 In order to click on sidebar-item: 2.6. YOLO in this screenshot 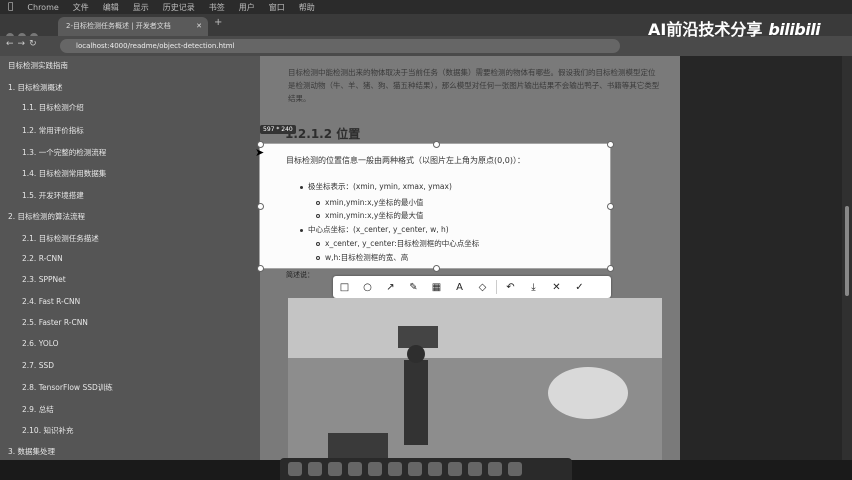, I will do `click(40, 343)`.